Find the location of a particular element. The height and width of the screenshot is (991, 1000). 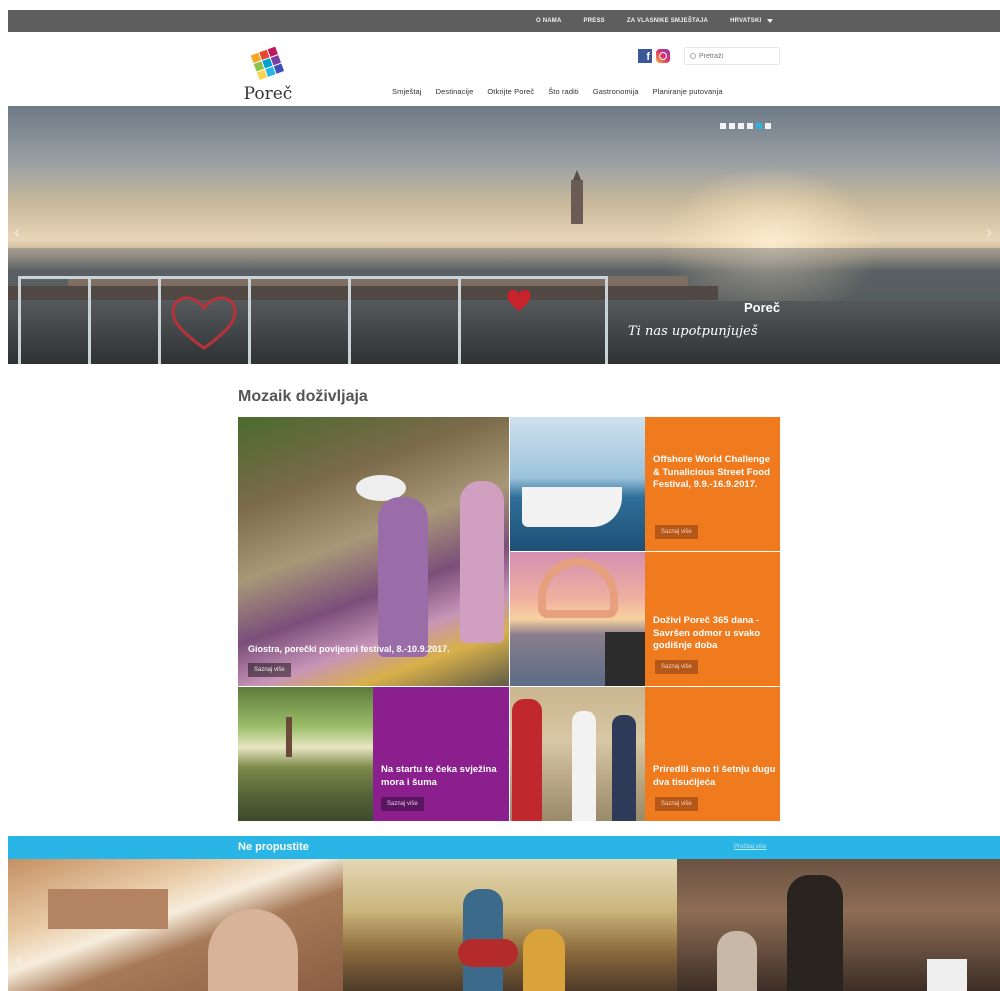

chevron-right-icon: › is located at coordinates (991, 232).